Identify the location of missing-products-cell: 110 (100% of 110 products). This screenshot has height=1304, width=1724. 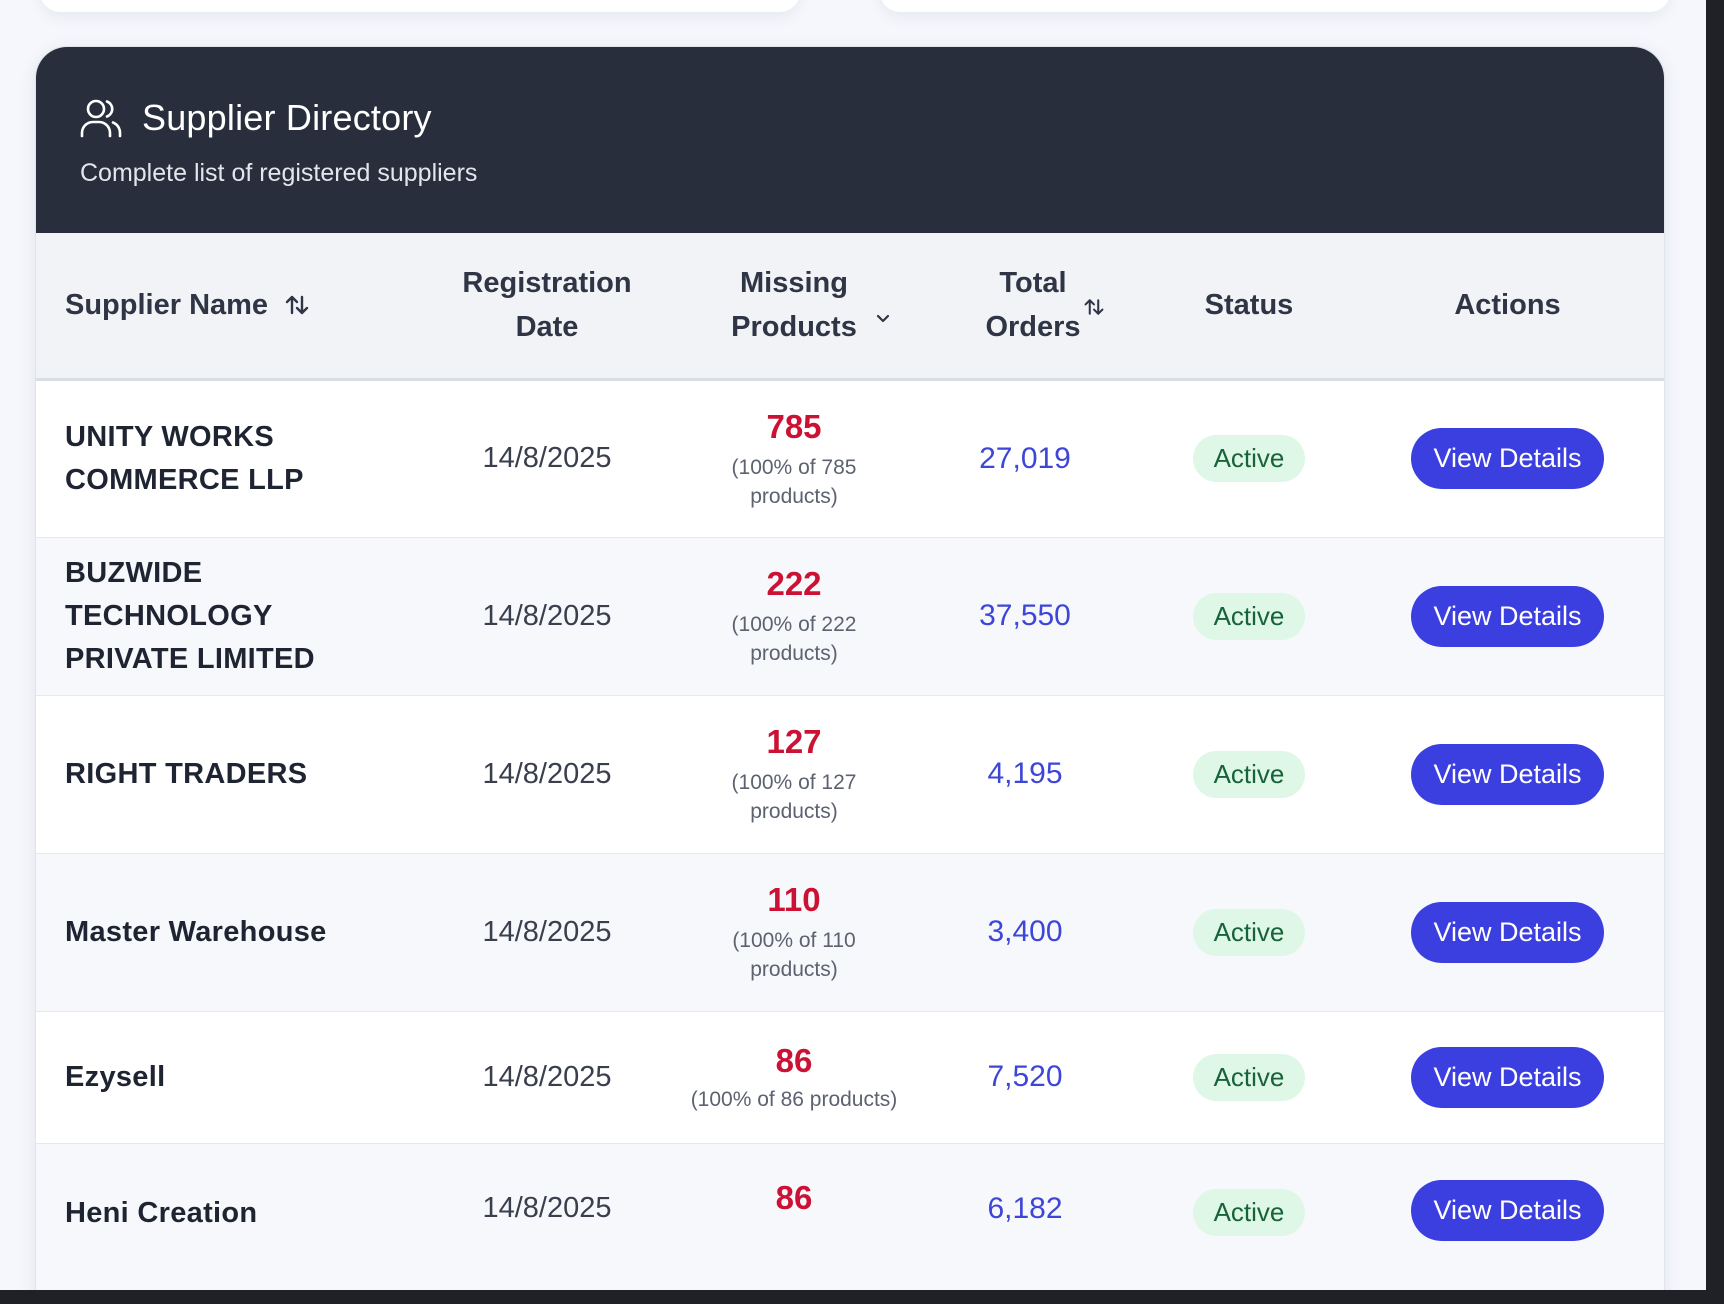
(794, 932).